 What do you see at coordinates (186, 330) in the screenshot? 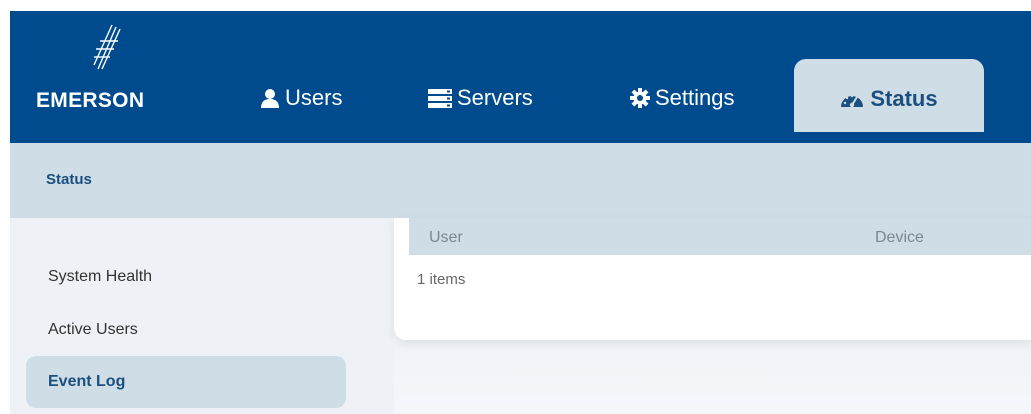
I see `sidebar-item-active-users: Active Users` at bounding box center [186, 330].